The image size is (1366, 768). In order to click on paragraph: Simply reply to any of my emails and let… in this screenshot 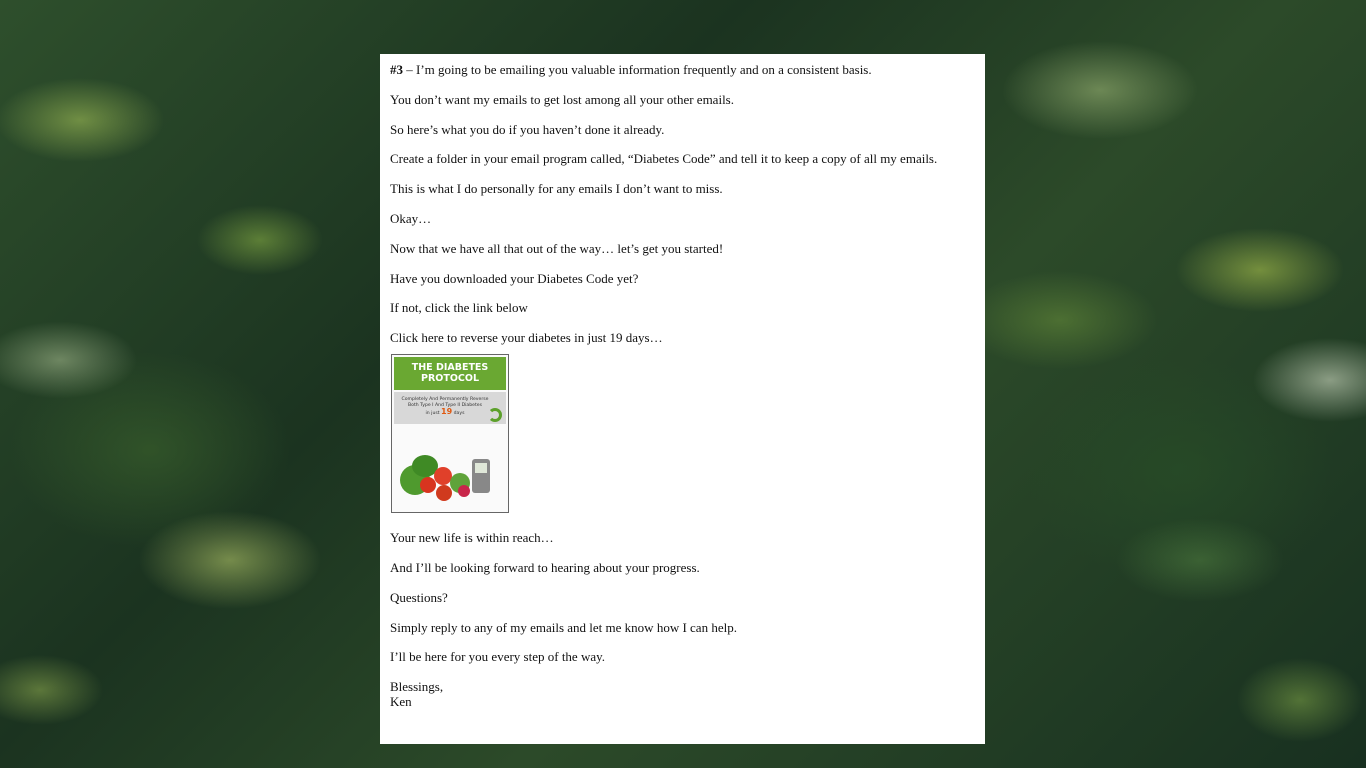, I will do `click(563, 627)`.